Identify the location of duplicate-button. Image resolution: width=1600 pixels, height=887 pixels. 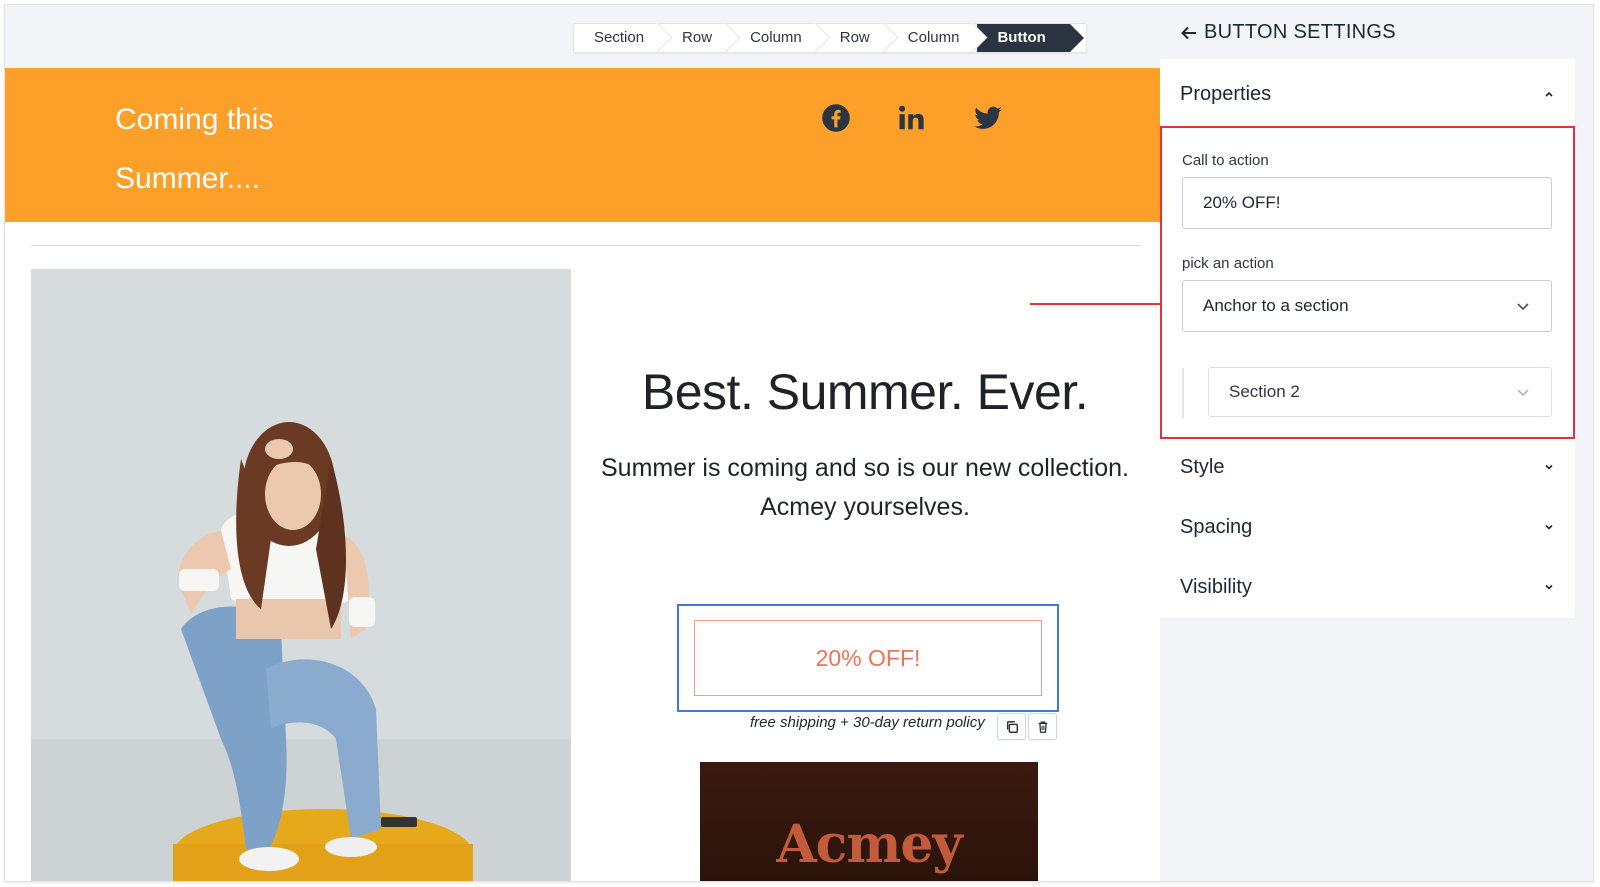
(1011, 726).